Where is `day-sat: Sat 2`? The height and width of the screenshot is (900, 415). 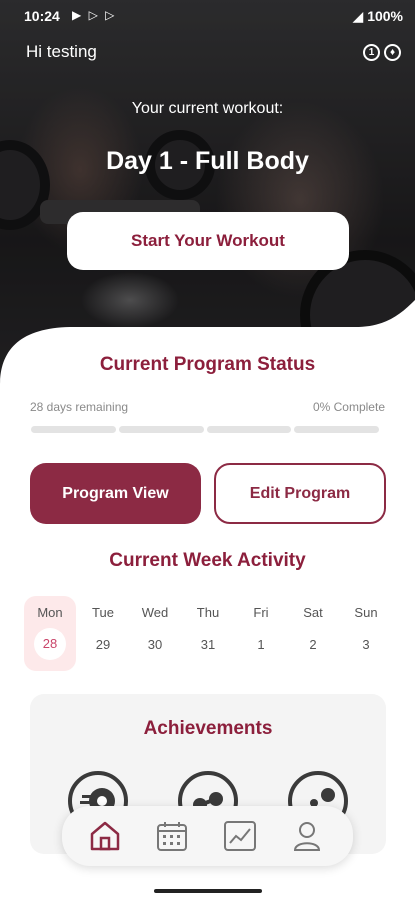
day-sat: Sat 2 is located at coordinates (313, 633).